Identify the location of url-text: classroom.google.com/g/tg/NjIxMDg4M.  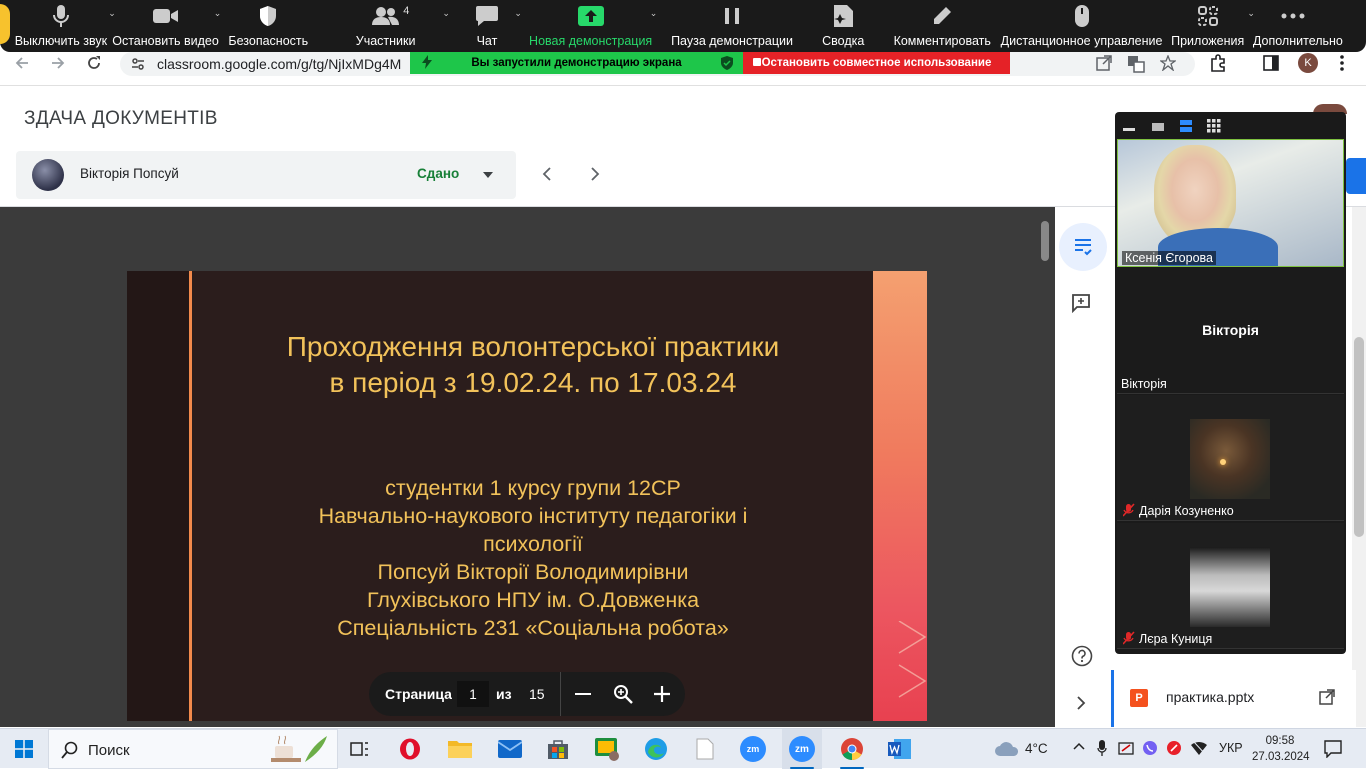
(279, 64).